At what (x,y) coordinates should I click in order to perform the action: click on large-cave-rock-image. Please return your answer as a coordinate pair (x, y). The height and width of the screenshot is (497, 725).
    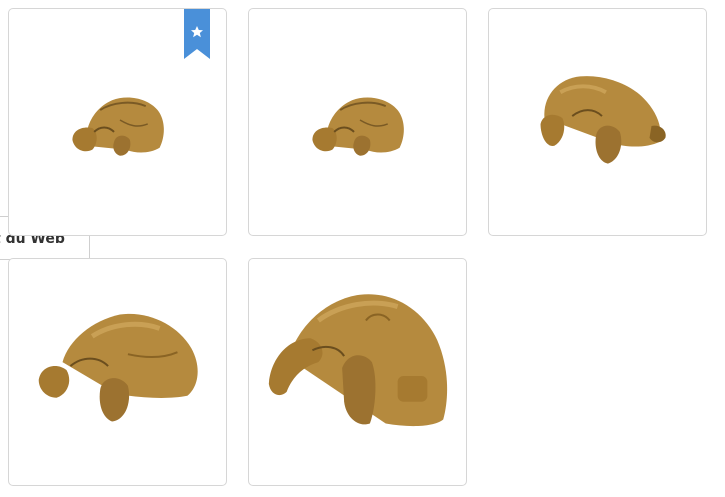
    Looking at the image, I should click on (118, 367).